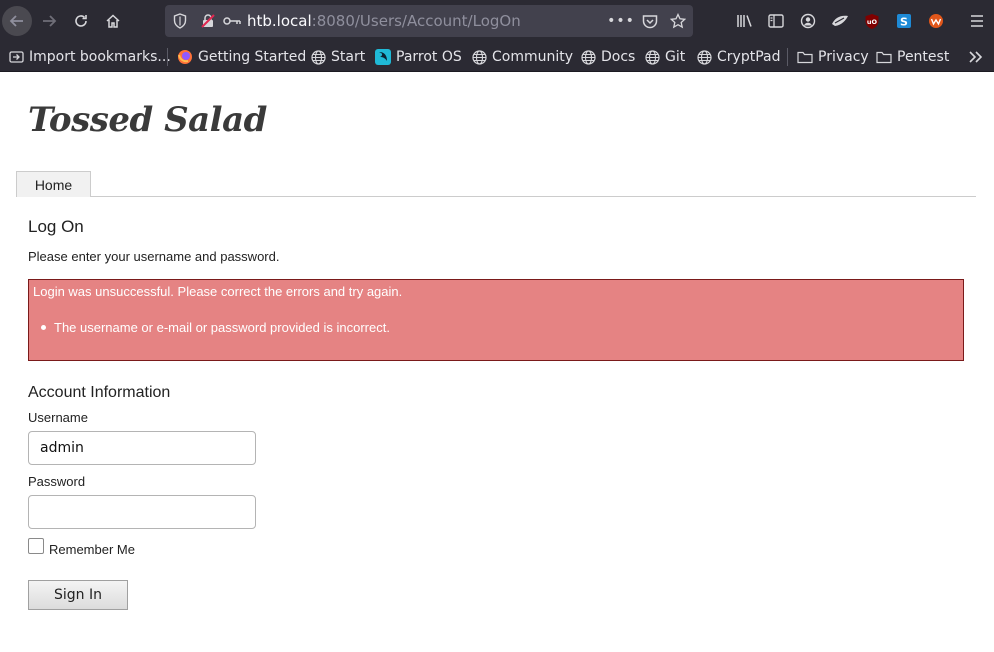 The image size is (994, 652). Describe the element at coordinates (429, 57) in the screenshot. I see `bookmark-label: Parrot OS` at that location.